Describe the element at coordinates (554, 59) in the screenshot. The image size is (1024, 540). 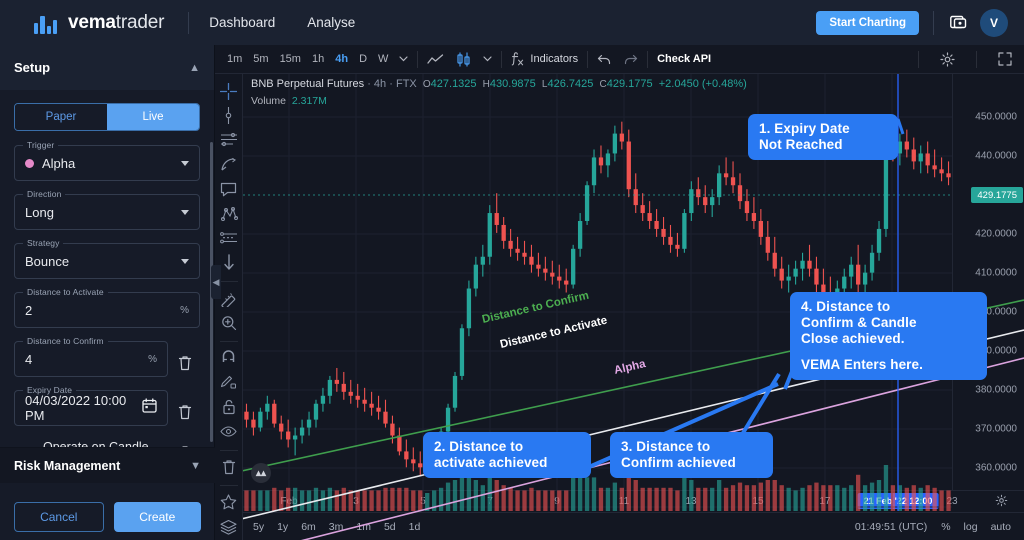
I see `indicators-button: Indicators` at that location.